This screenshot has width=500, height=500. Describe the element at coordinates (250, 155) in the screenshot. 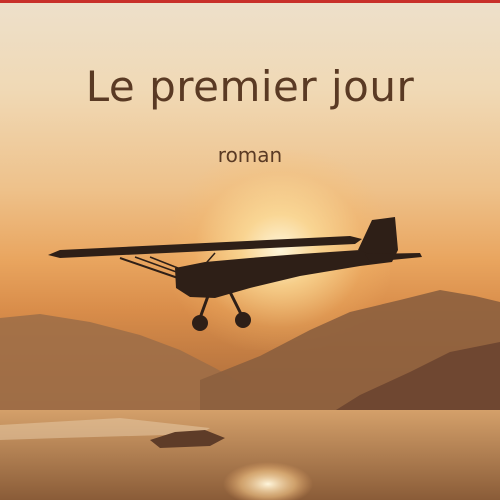

I see `book-subtitle: roman` at that location.